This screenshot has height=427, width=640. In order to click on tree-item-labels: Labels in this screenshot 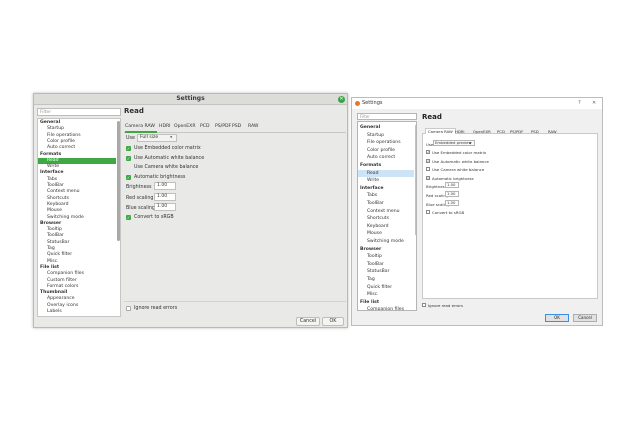, I will do `click(77, 312)`.